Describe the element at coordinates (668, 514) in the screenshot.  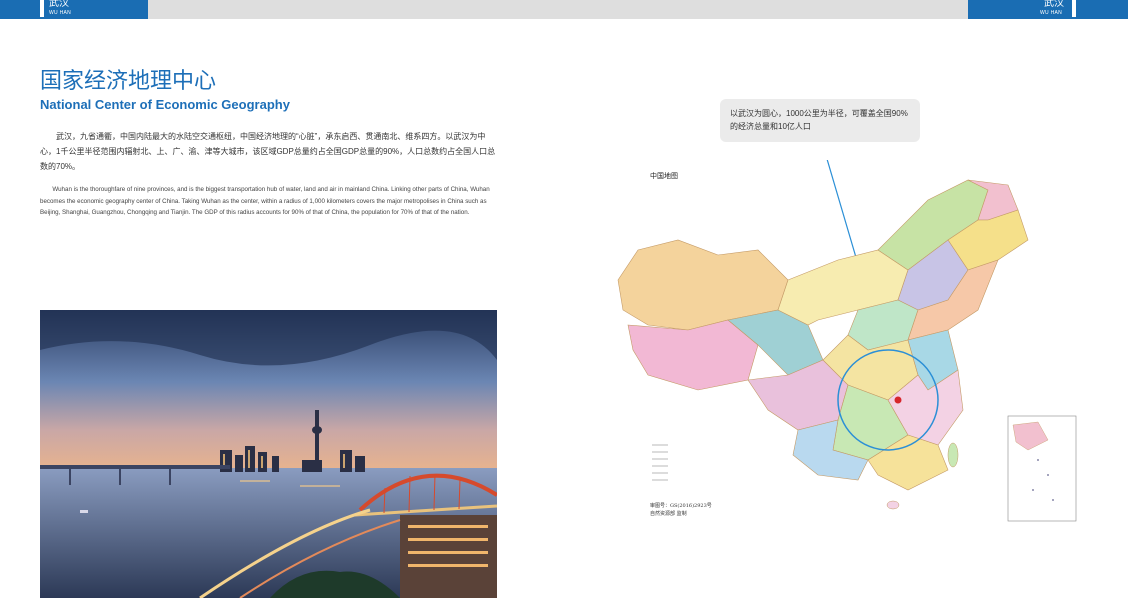
I see `approval-line-2: 自然资源部 监制` at that location.